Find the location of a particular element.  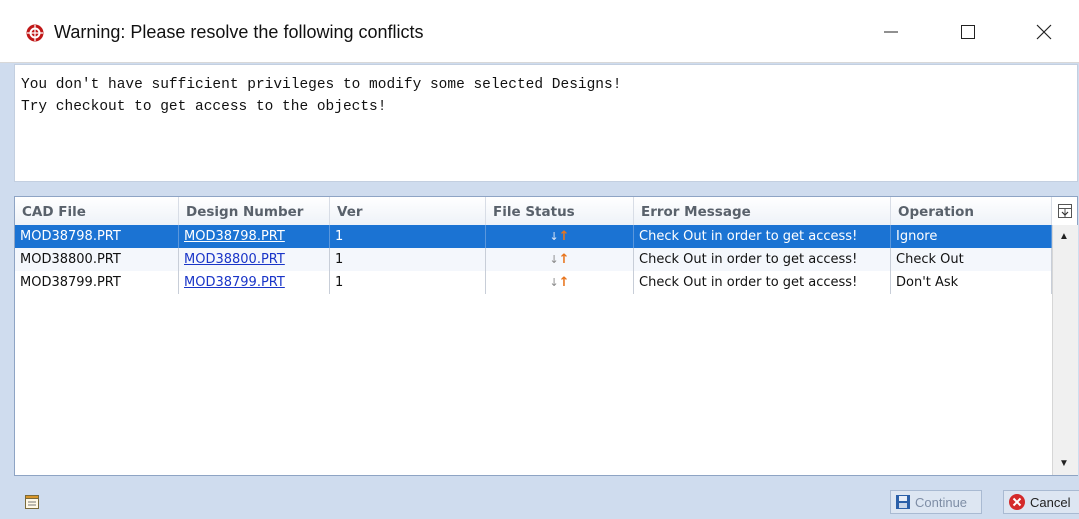

maximize-icon is located at coordinates (968, 32).